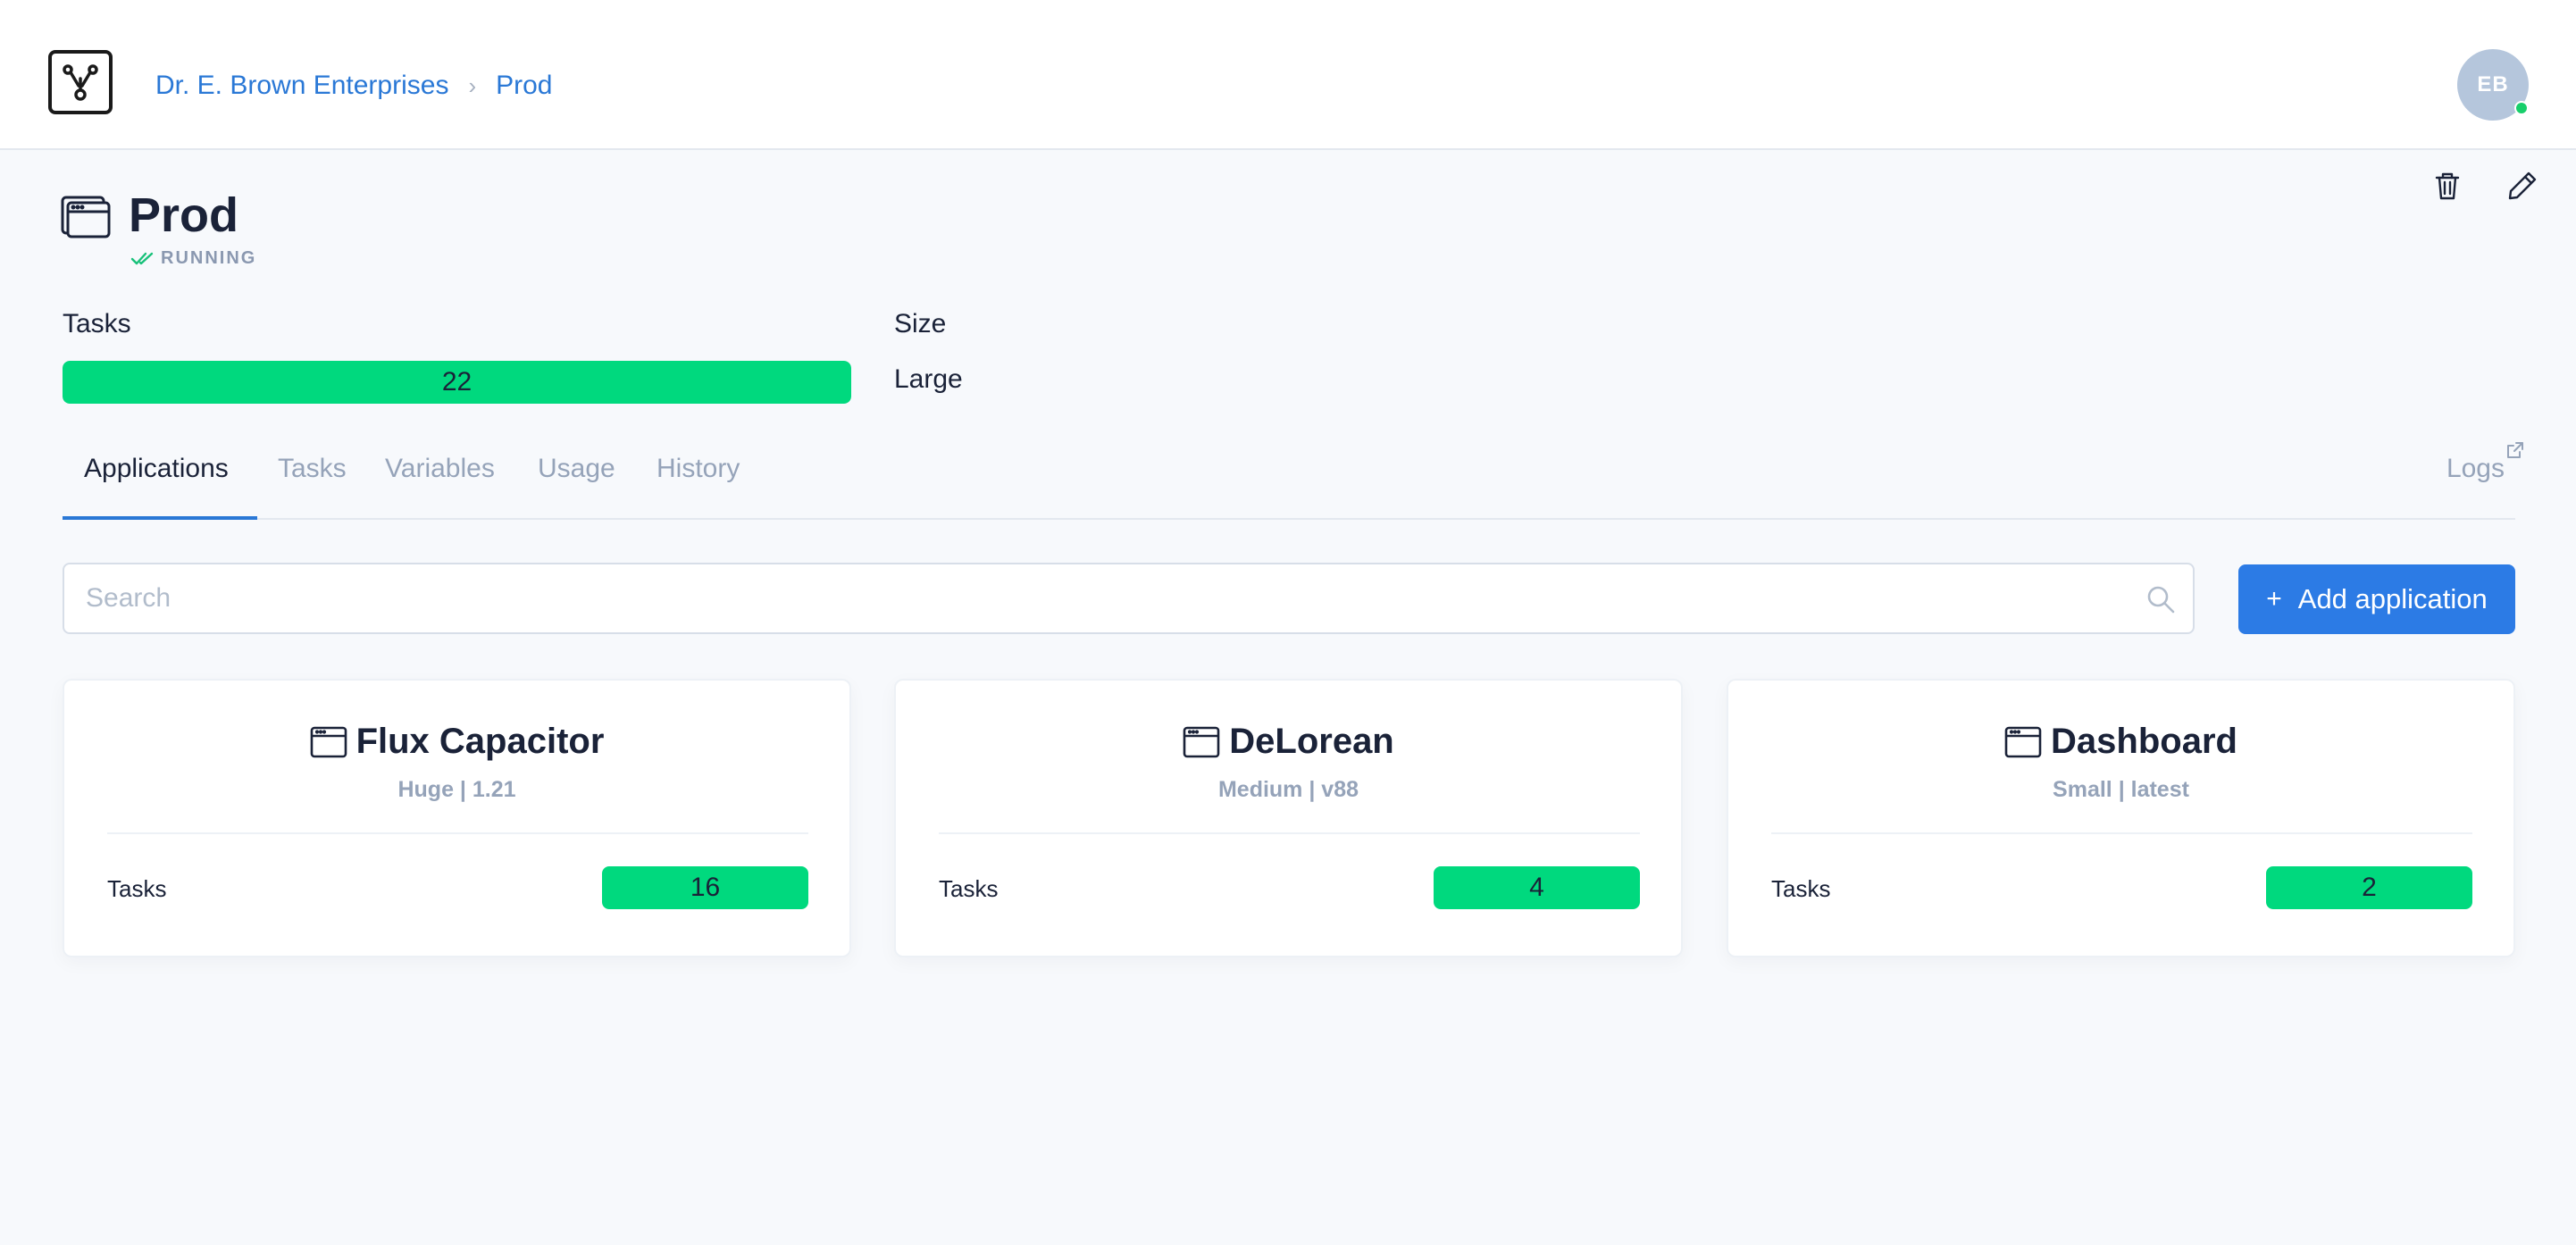  What do you see at coordinates (80, 82) in the screenshot?
I see `logo-icon` at bounding box center [80, 82].